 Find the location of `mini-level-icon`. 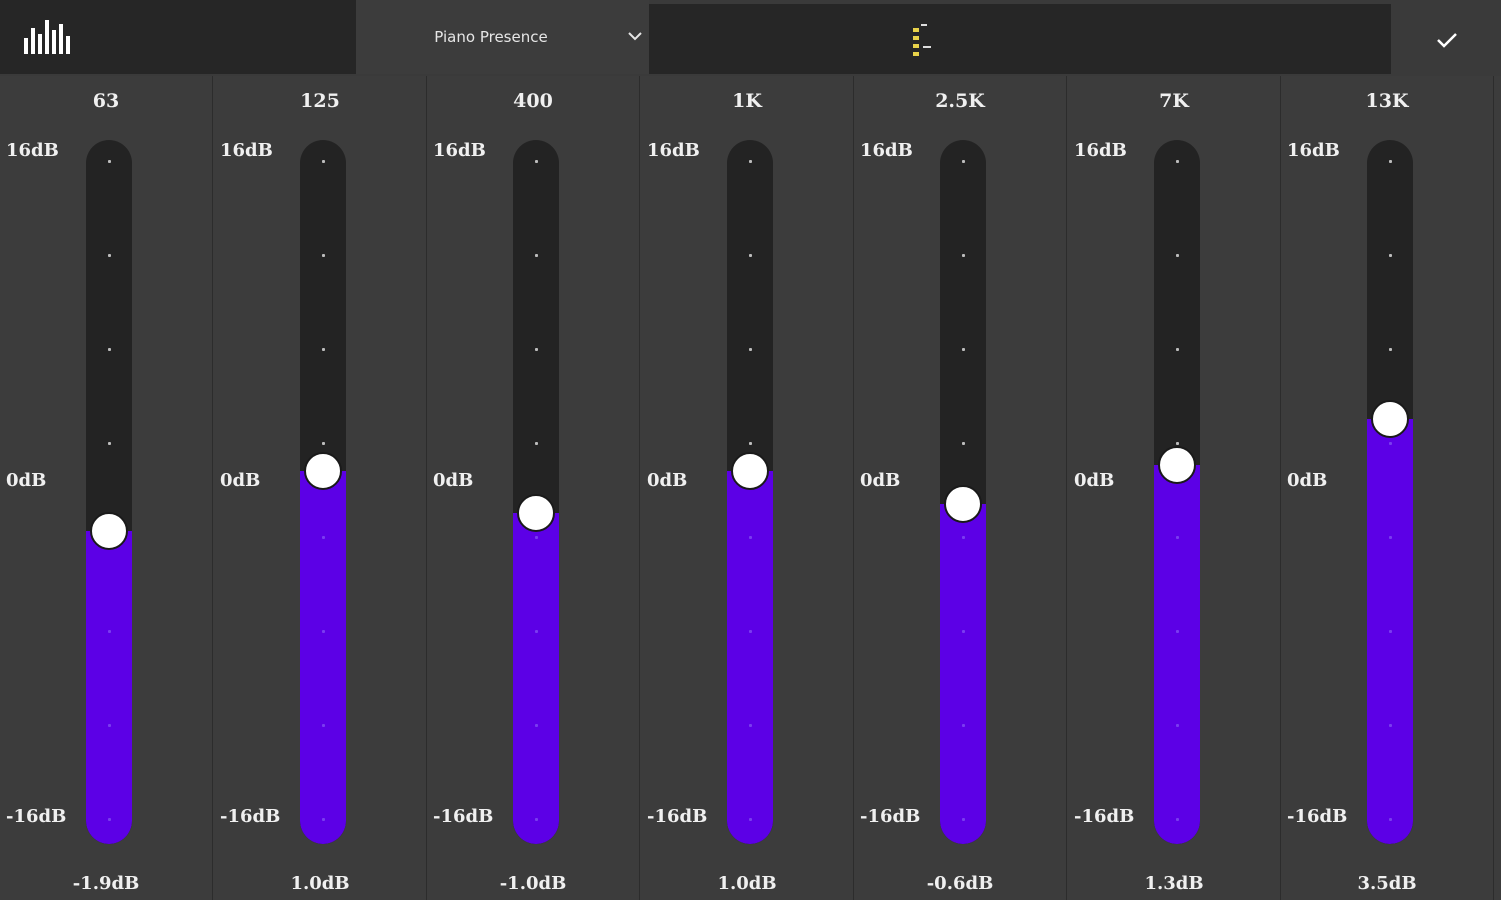

mini-level-icon is located at coordinates (922, 40).